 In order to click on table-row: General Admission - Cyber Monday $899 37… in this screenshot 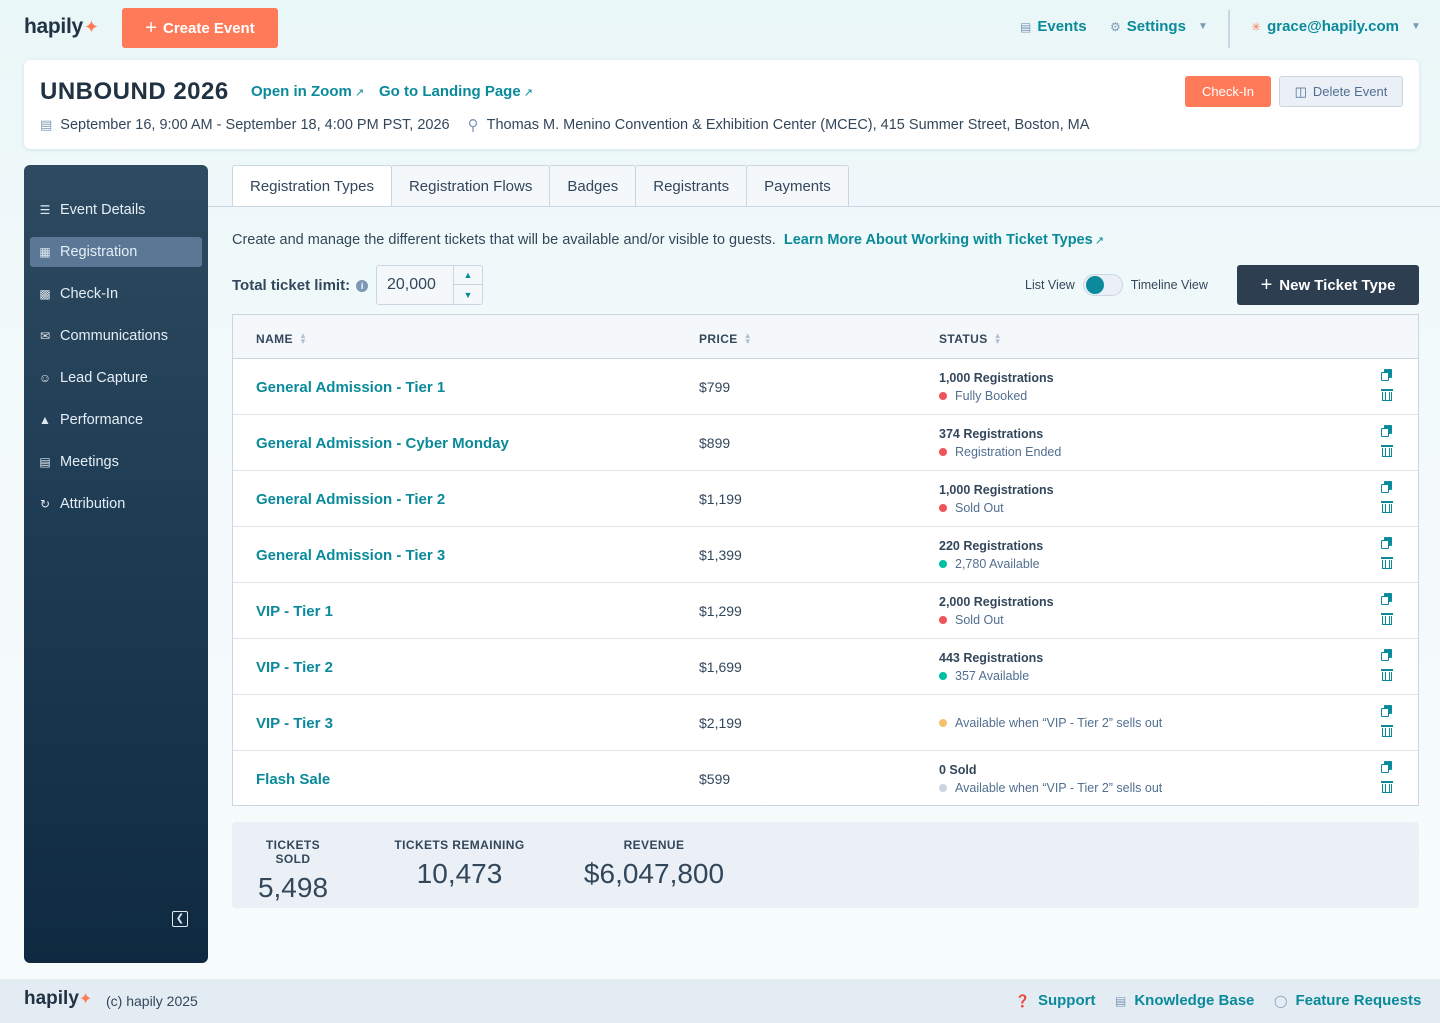, I will do `click(825, 443)`.